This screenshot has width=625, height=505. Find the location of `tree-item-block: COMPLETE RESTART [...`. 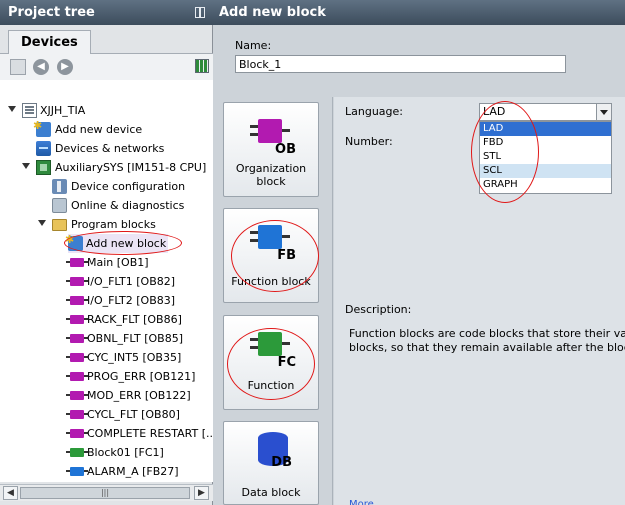

tree-item-block: COMPLETE RESTART [... is located at coordinates (139, 433).